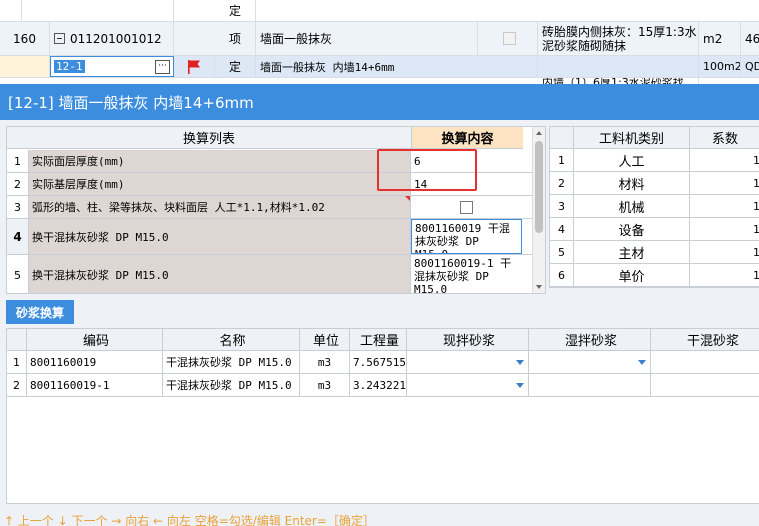  Describe the element at coordinates (379, 11) in the screenshot. I see `table-row: 定` at that location.